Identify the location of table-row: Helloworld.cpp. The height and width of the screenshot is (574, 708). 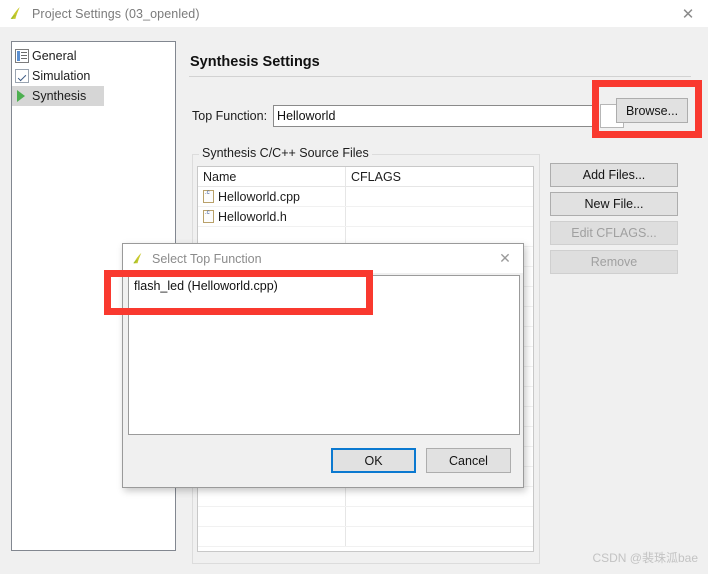
(365, 197).